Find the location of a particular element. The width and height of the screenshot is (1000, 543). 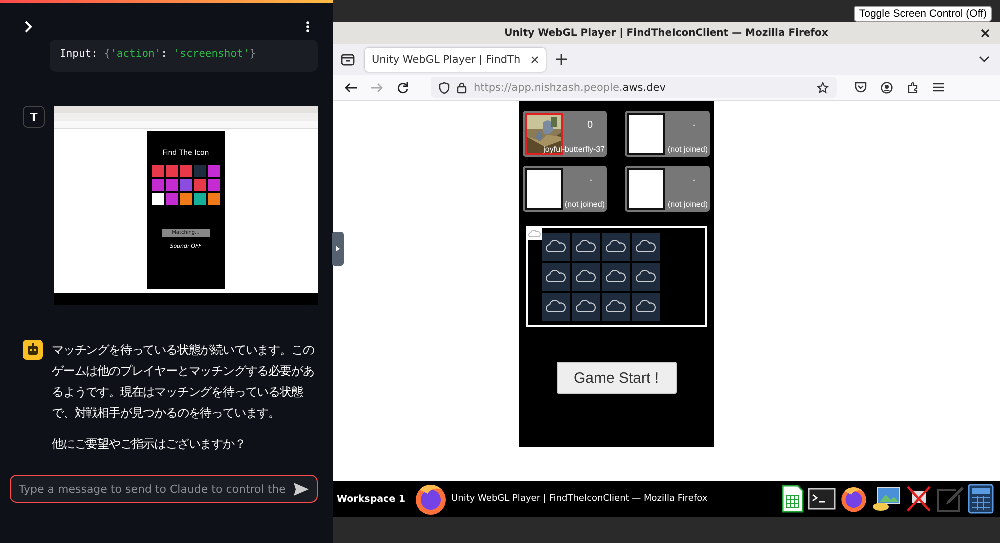

shield-icon is located at coordinates (444, 88).